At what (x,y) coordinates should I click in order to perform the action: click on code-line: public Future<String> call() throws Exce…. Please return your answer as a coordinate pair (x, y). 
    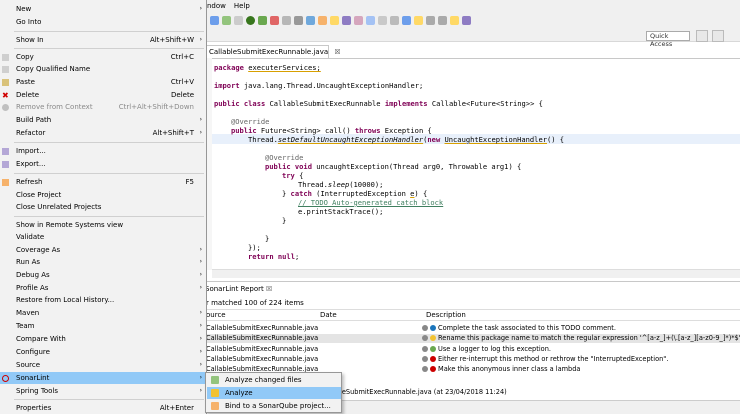
    Looking at the image, I should click on (331, 130).